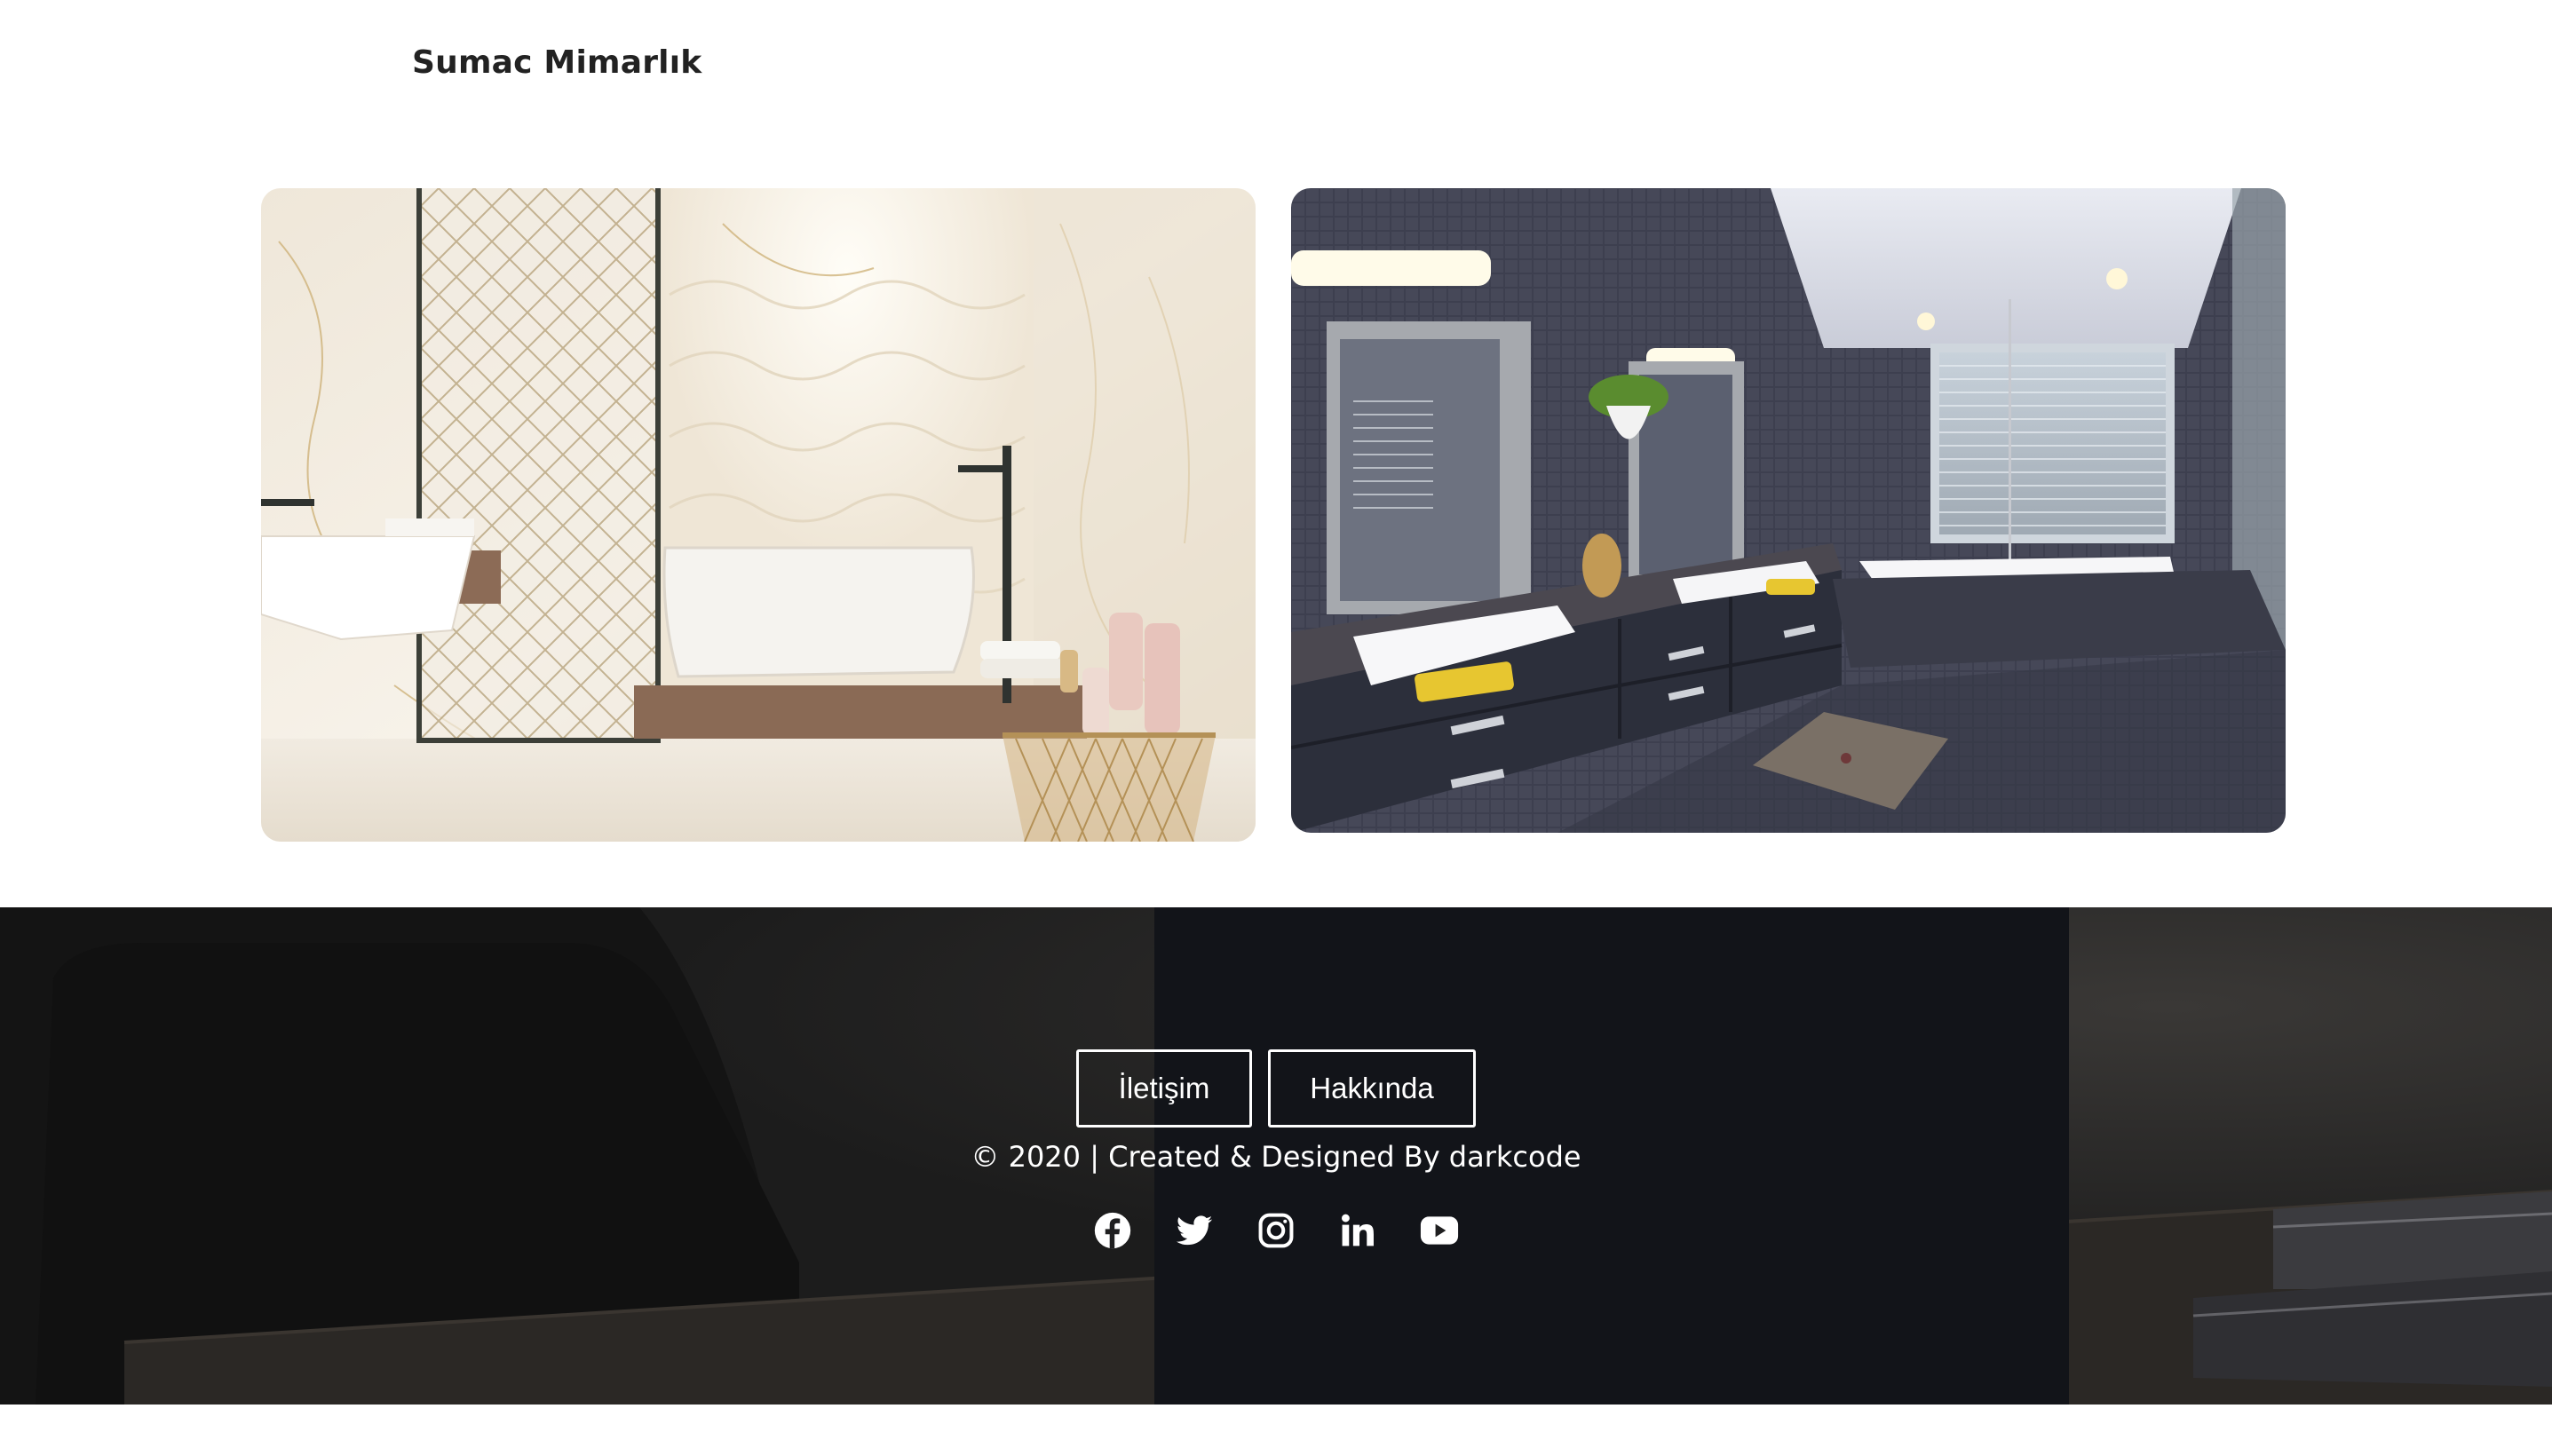 The width and height of the screenshot is (2552, 1456). What do you see at coordinates (1372, 1088) in the screenshot?
I see `about-button: Hakkında` at bounding box center [1372, 1088].